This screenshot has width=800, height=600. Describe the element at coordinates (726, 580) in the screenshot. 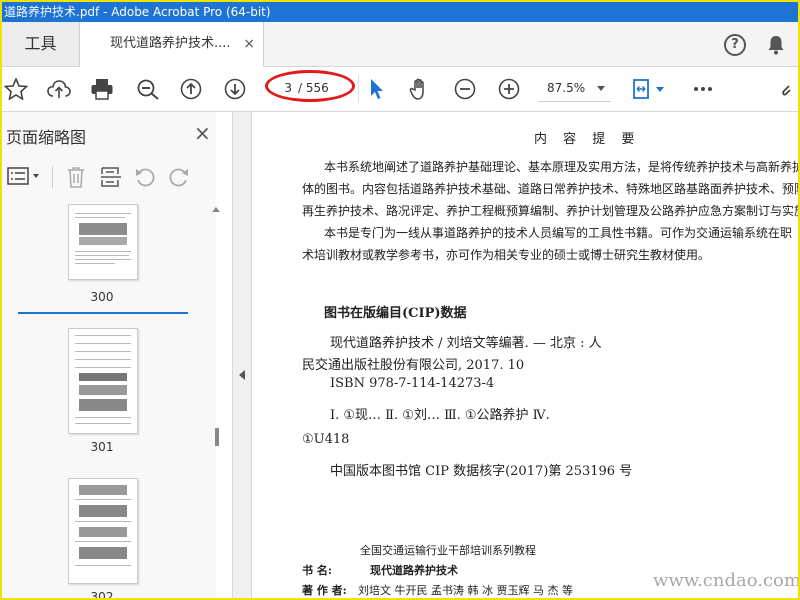

I see `watermark-bottom: www.cndao.com` at that location.